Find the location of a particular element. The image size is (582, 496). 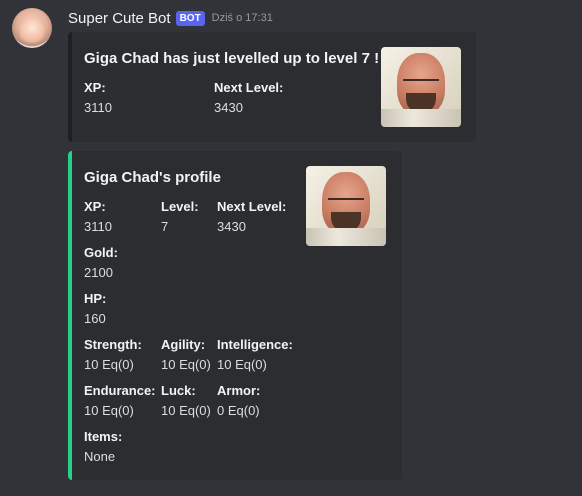

field-value-level: 7 is located at coordinates (165, 226).